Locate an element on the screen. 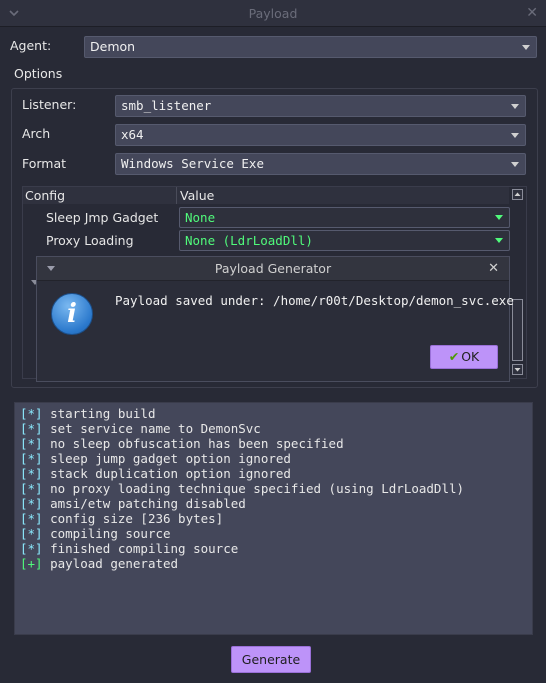  info-icon: i is located at coordinates (72, 314).